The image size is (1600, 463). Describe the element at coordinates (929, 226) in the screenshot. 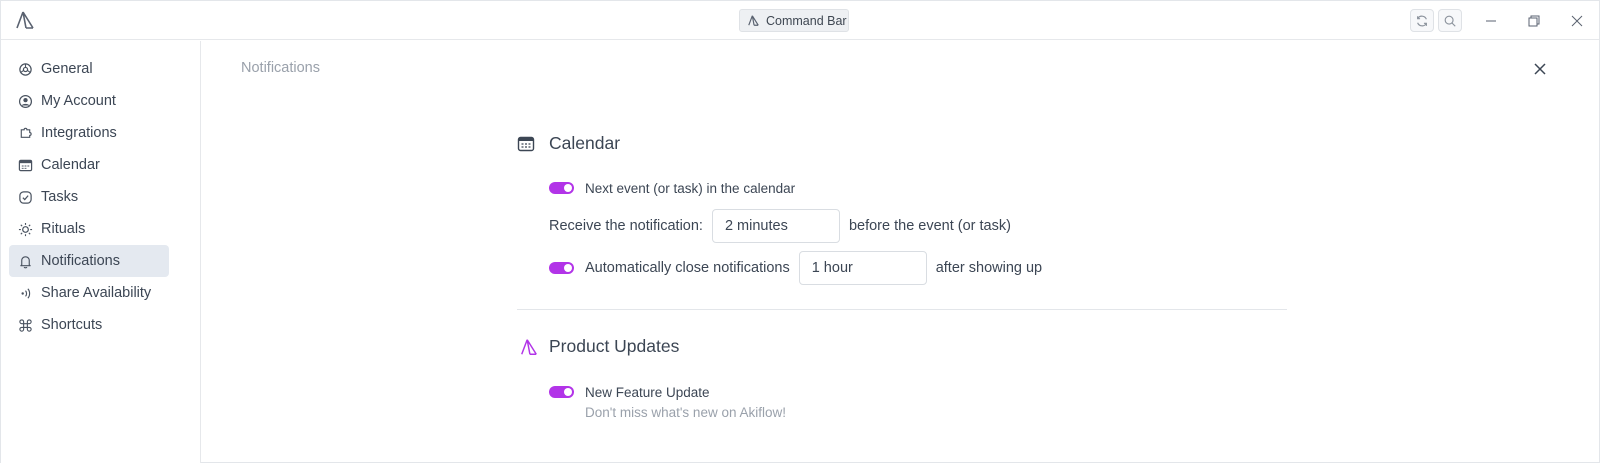

I see `receive-suffix: before the event (or task)` at that location.